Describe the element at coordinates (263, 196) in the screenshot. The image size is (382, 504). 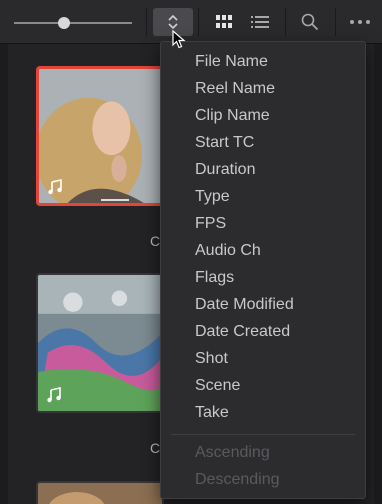
I see `menu-item-type: Type` at that location.